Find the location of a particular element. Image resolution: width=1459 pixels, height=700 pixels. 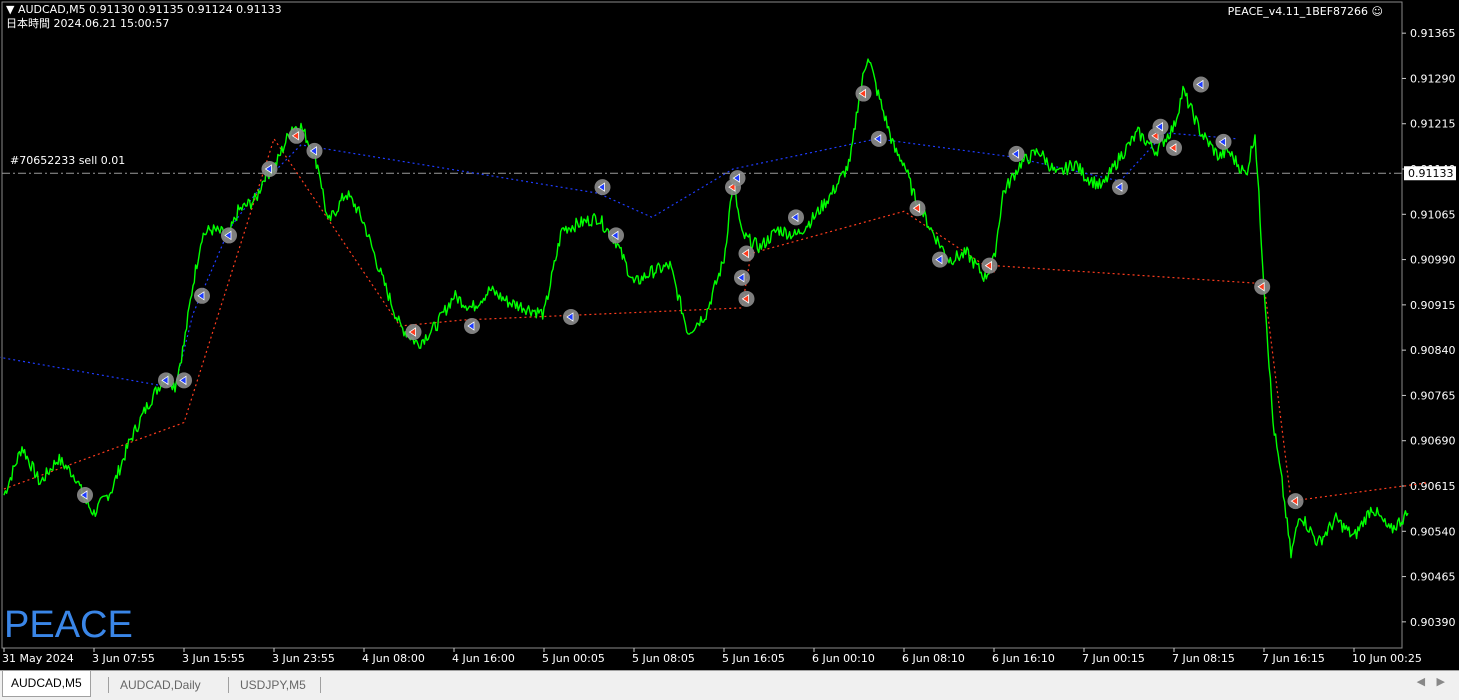

x-tick-label: 4 Jun 08:00 is located at coordinates (393, 658).